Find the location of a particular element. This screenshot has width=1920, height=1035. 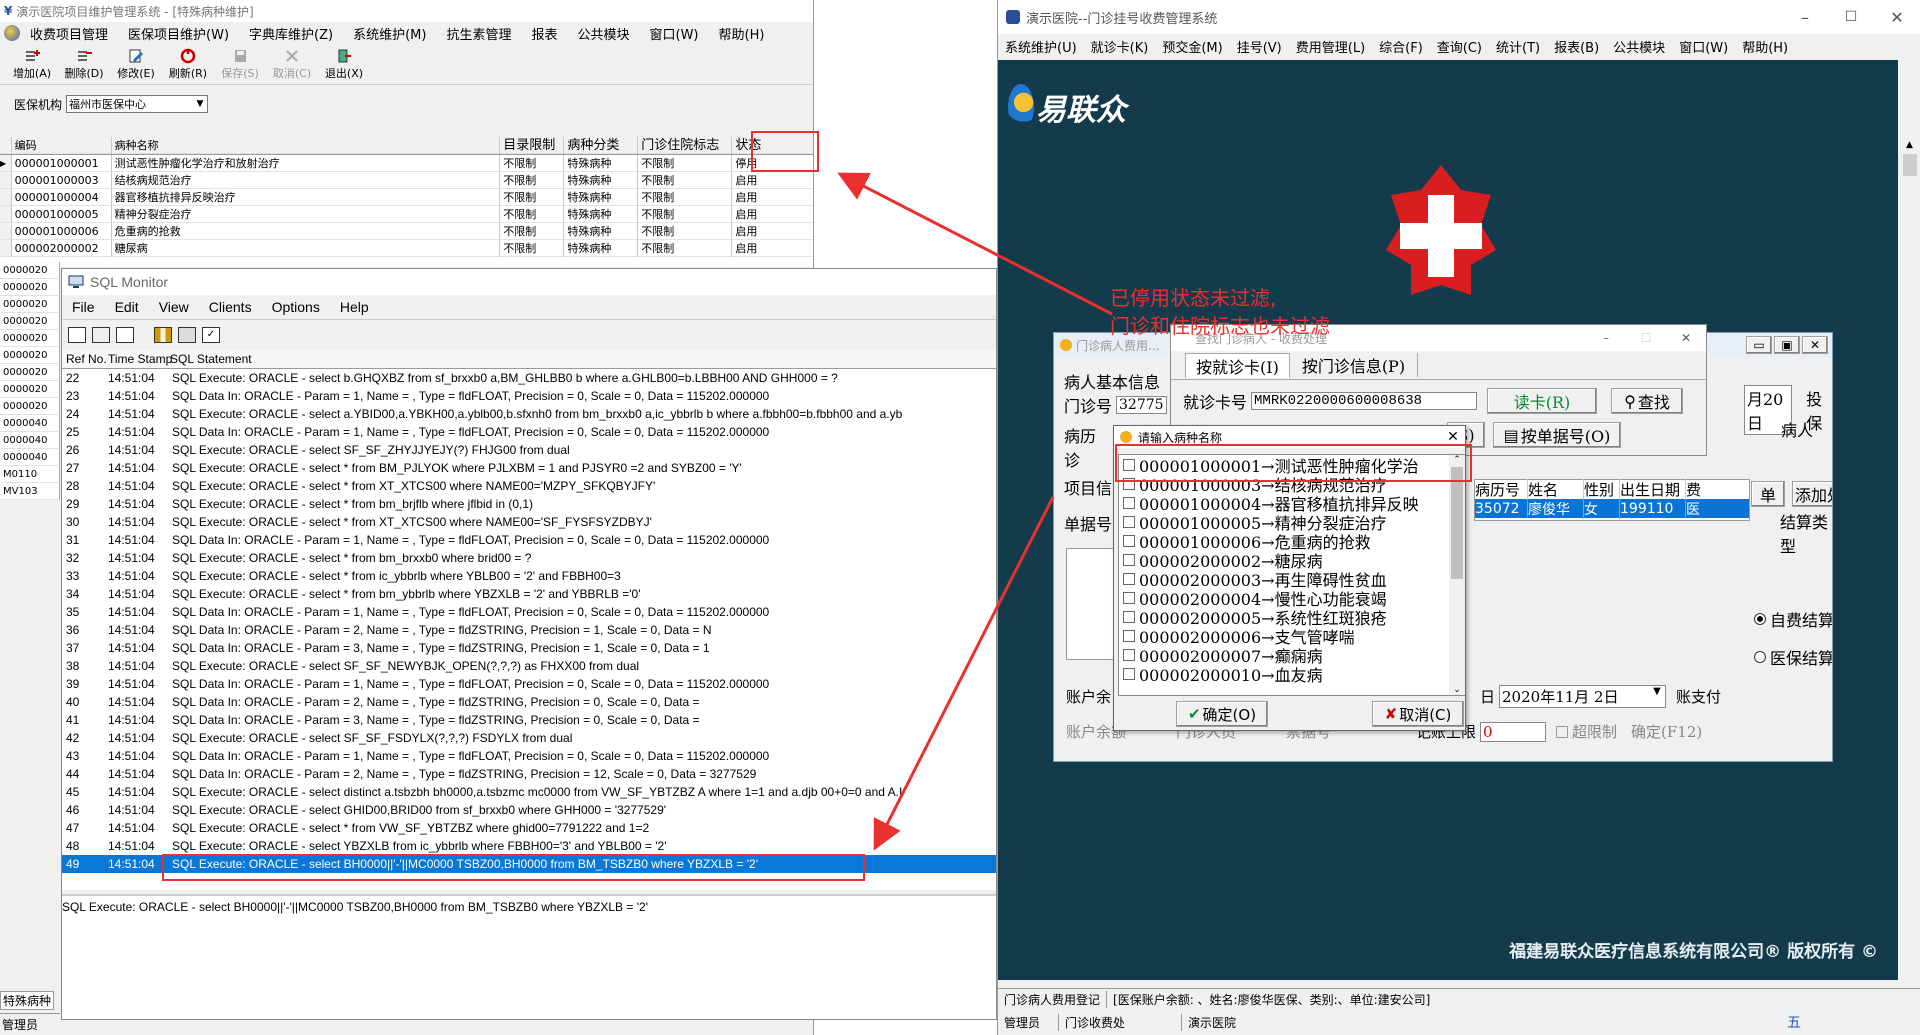

arrow-to-status is located at coordinates (975, 244).